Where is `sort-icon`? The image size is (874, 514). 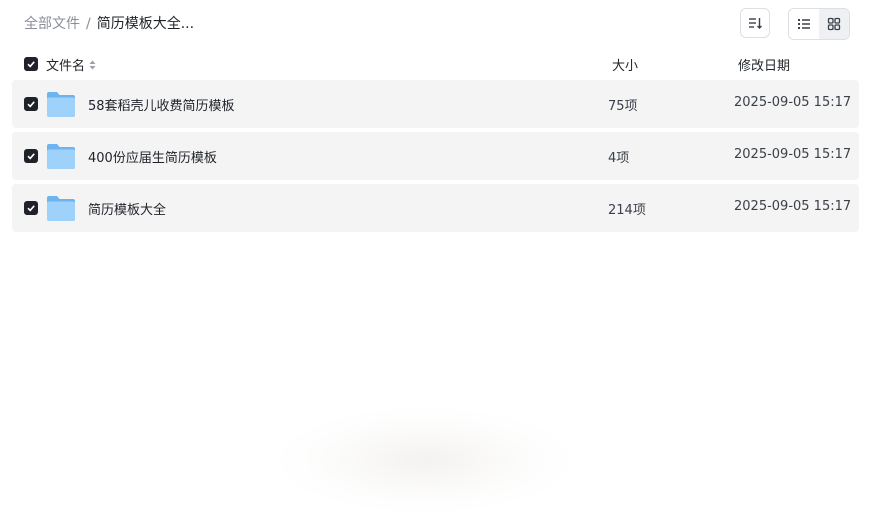
sort-icon is located at coordinates (755, 23).